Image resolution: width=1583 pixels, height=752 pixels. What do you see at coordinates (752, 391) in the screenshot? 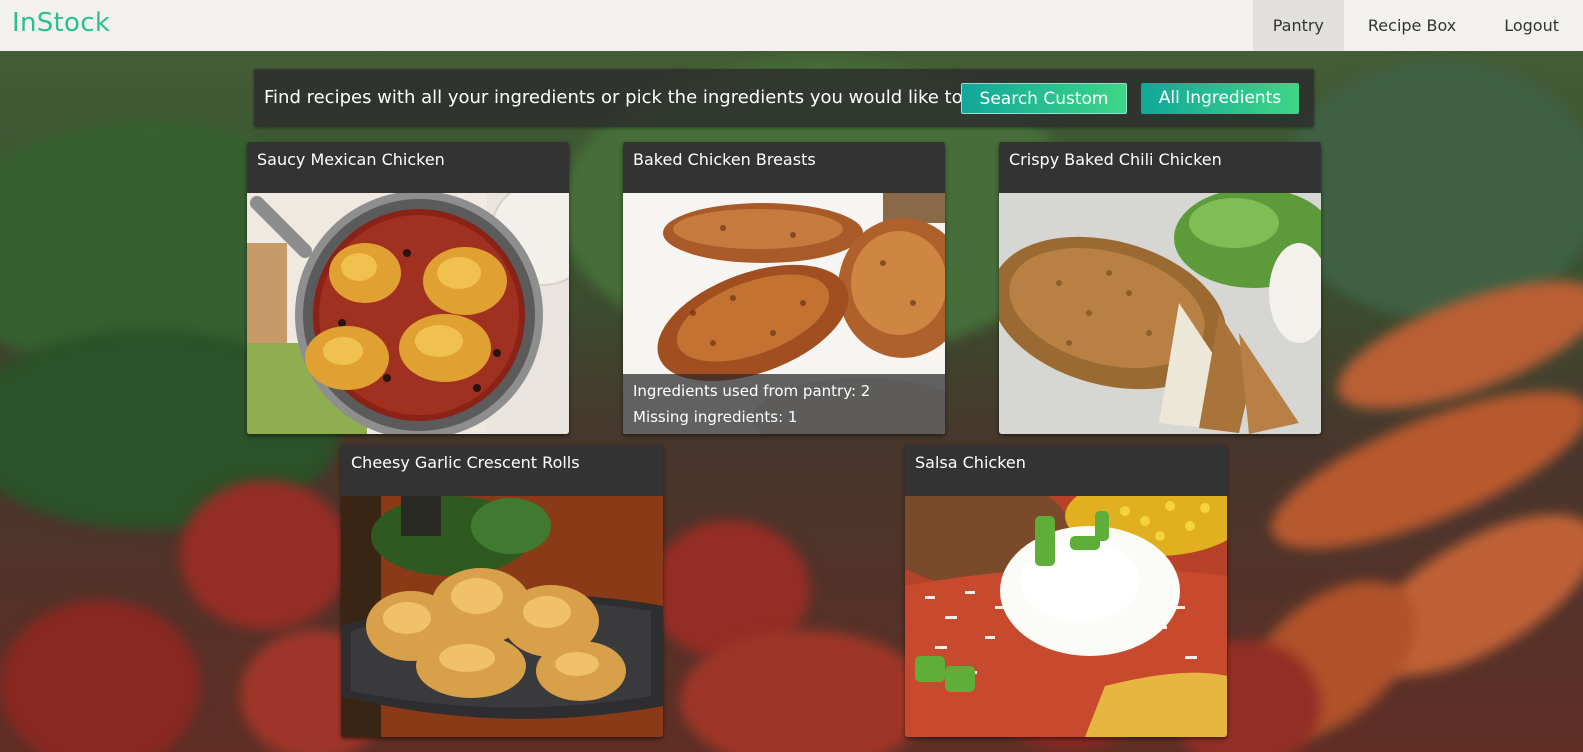
I see `ingredients-used-label: Ingredients used from pantry: 2` at bounding box center [752, 391].